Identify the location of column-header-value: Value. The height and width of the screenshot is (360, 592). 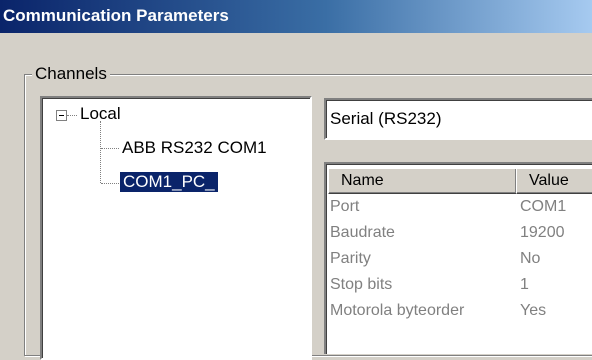
(554, 181).